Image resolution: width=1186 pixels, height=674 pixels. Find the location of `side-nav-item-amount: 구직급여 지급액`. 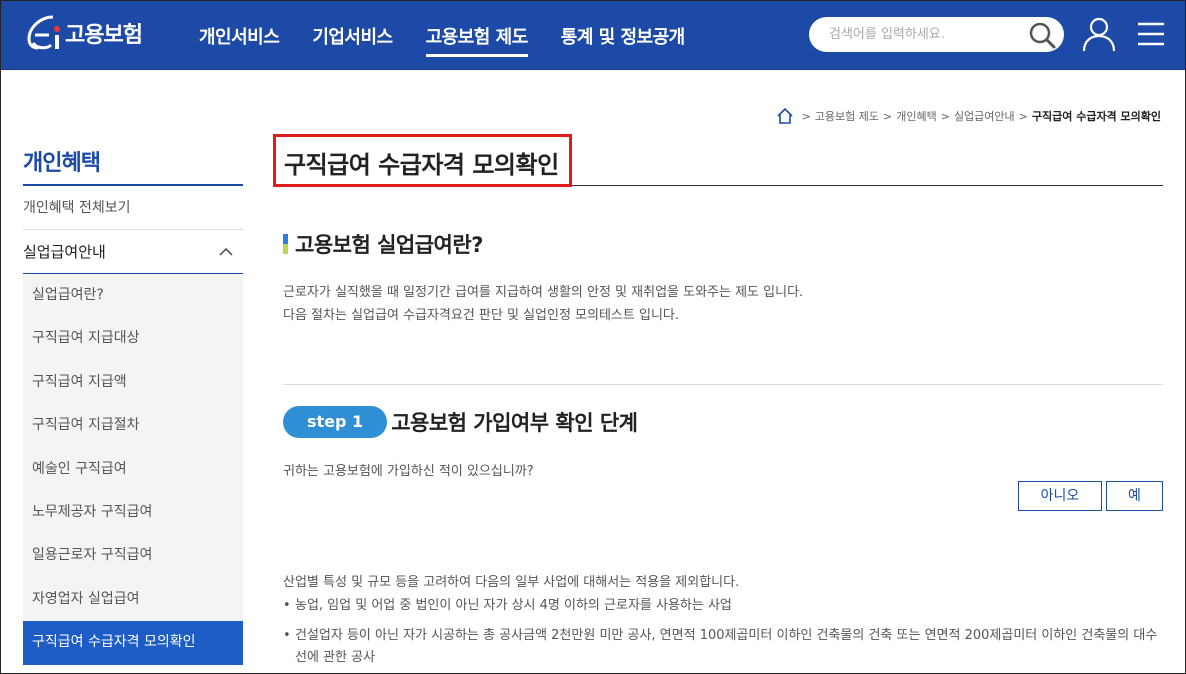

side-nav-item-amount: 구직급여 지급액 is located at coordinates (133, 382).